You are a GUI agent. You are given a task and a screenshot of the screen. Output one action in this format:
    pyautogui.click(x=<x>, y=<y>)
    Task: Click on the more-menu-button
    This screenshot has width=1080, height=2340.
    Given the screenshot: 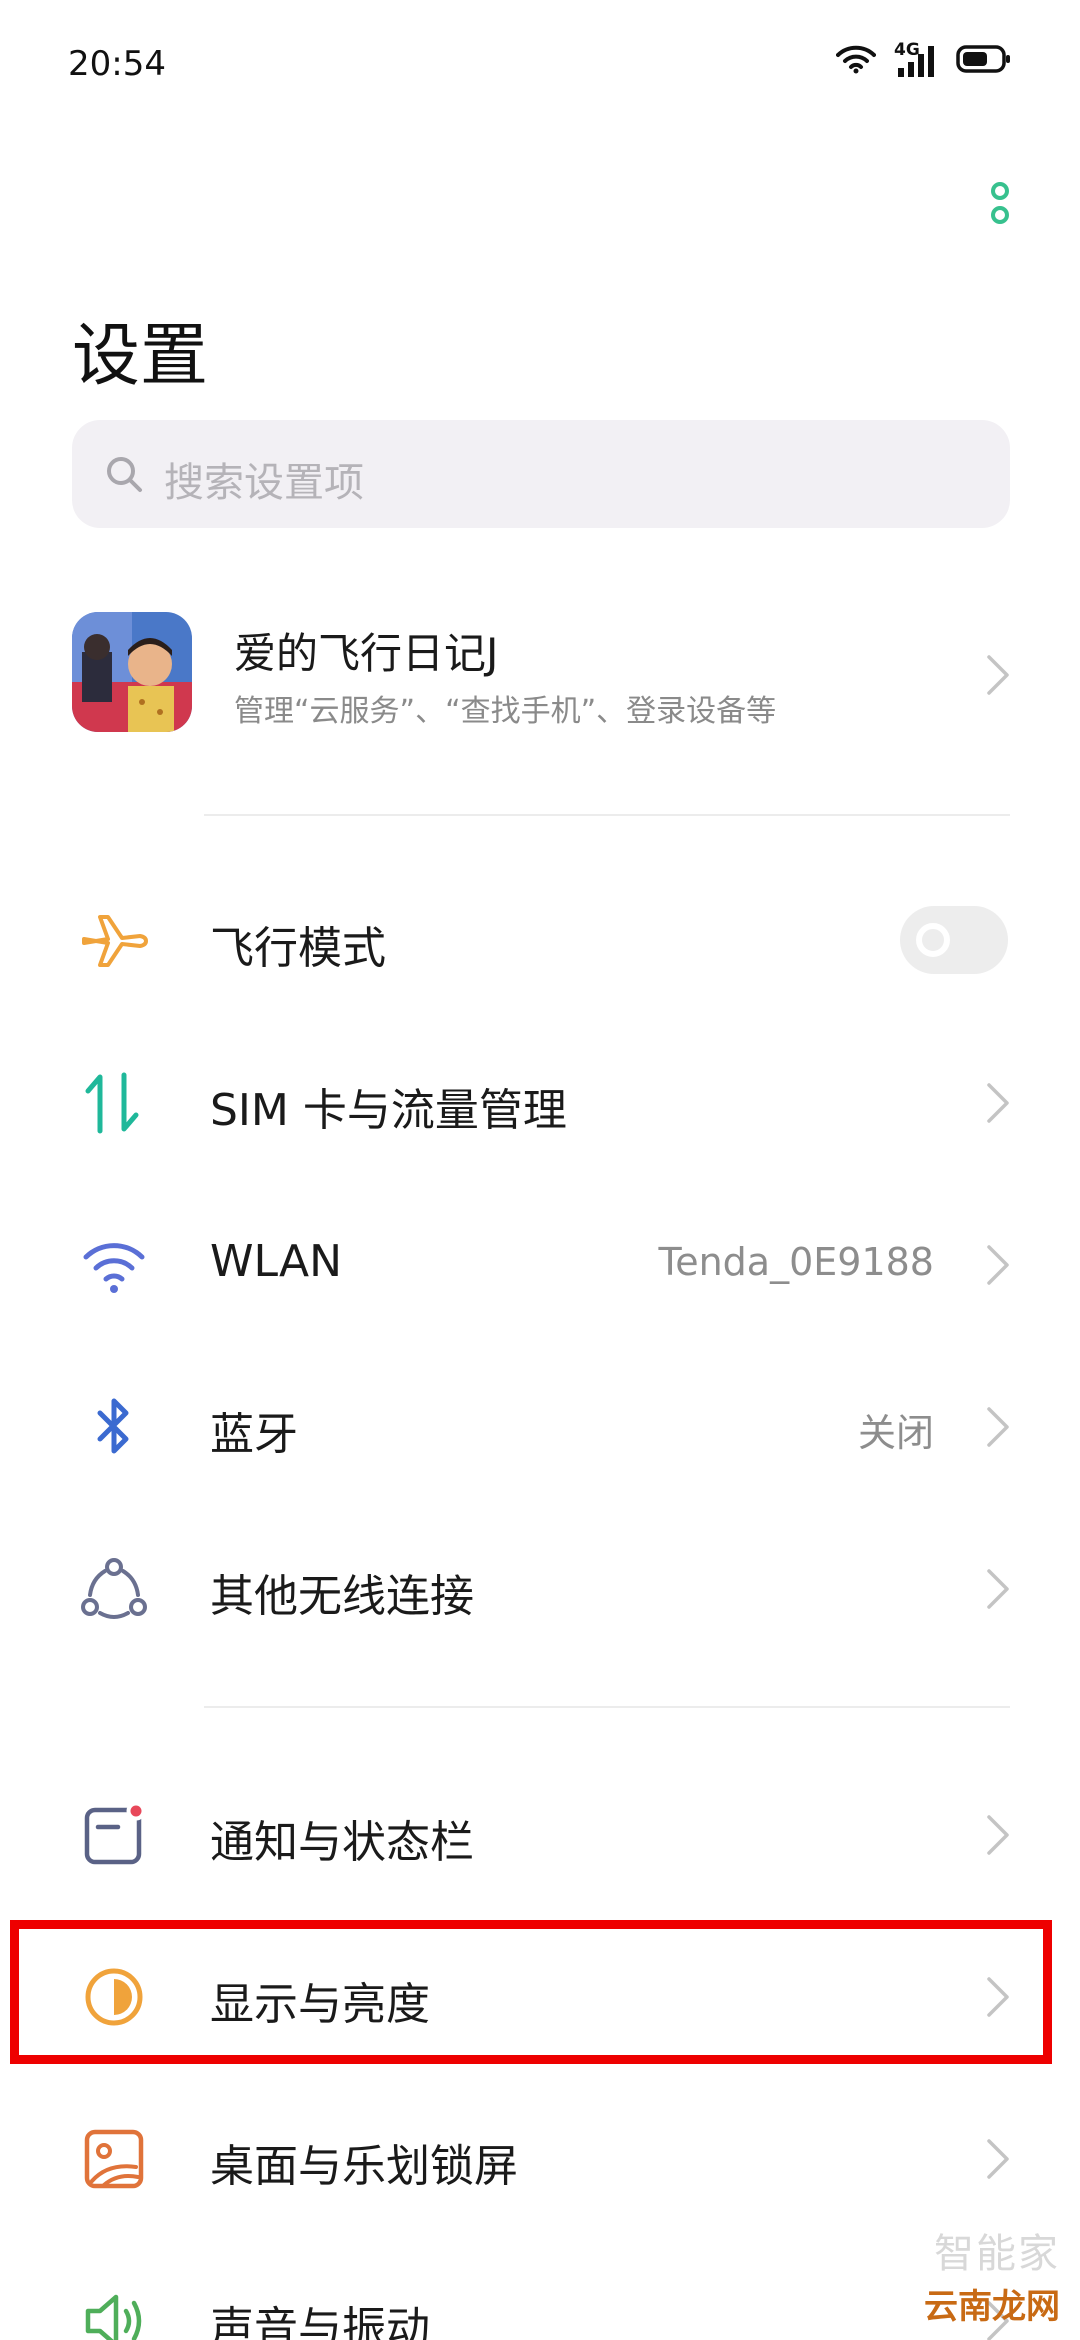 What is the action you would take?
    pyautogui.click(x=1000, y=204)
    